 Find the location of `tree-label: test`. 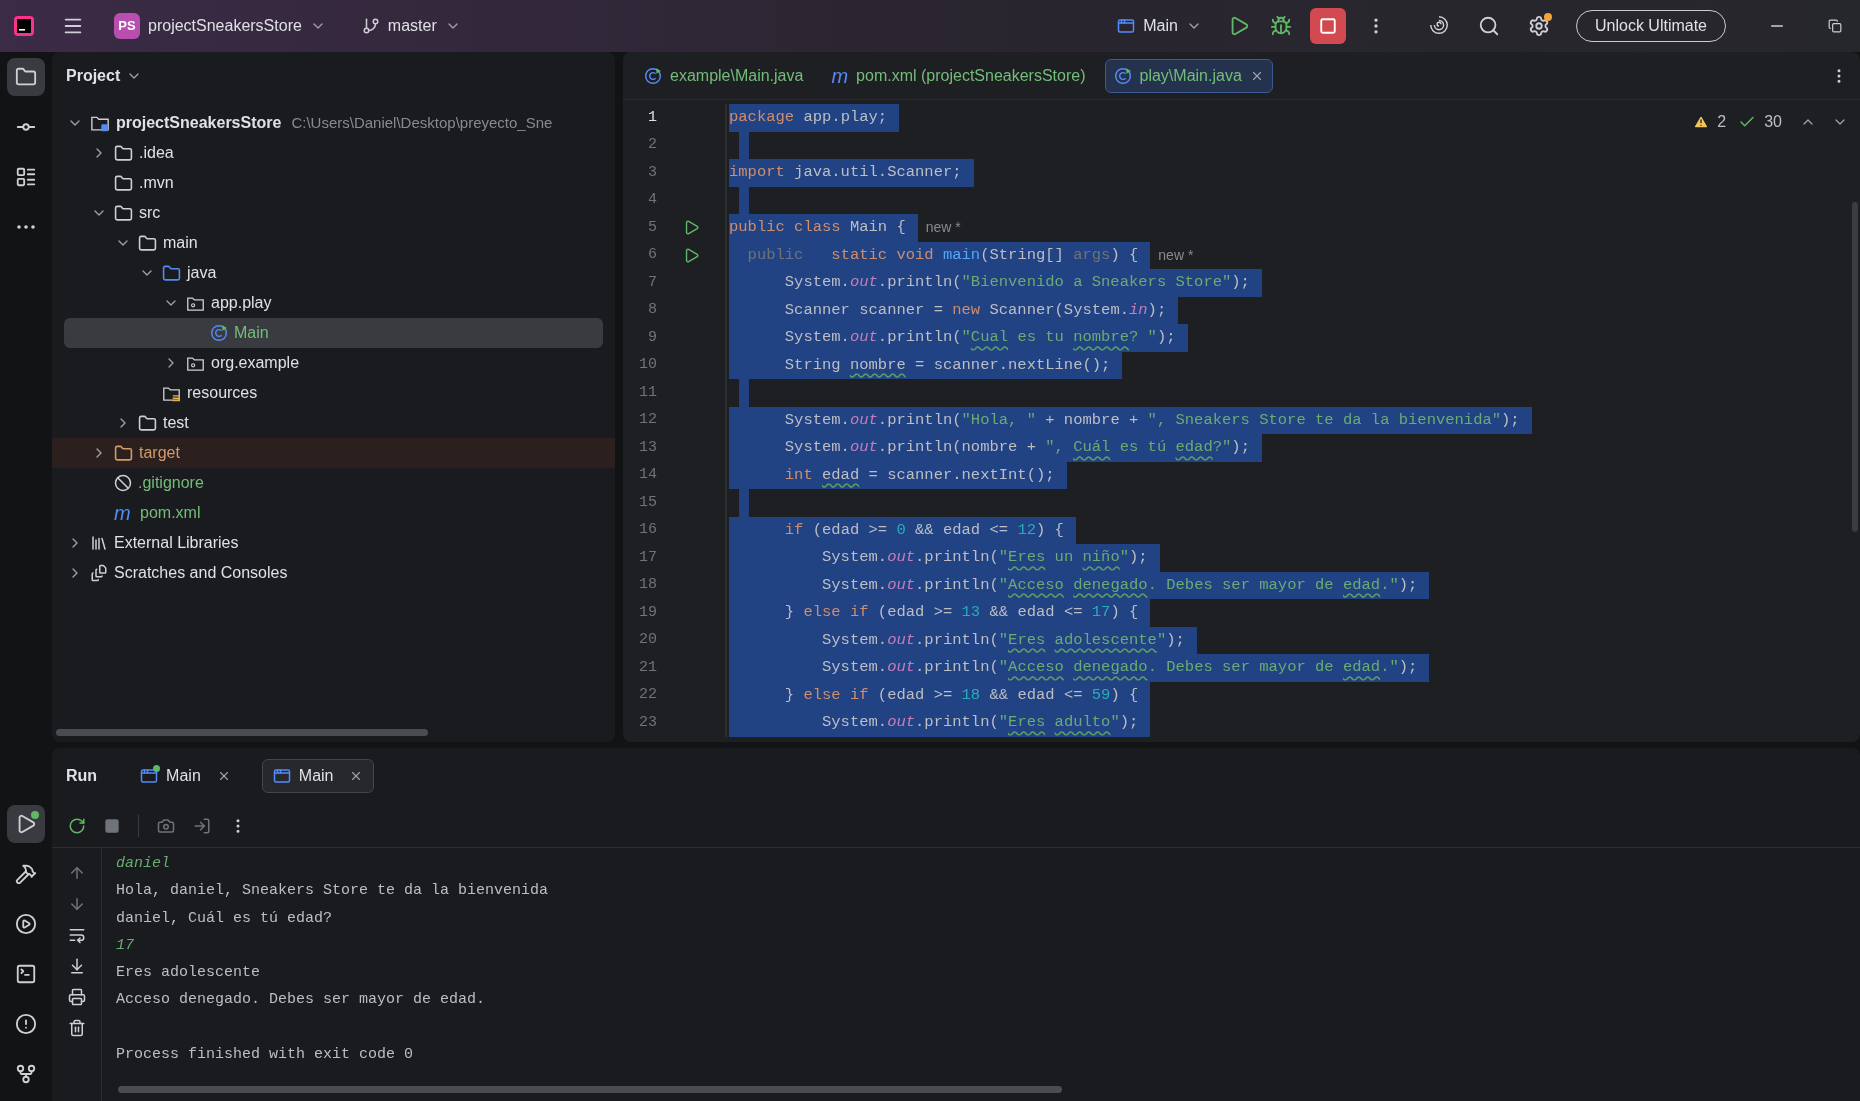

tree-label: test is located at coordinates (176, 423).